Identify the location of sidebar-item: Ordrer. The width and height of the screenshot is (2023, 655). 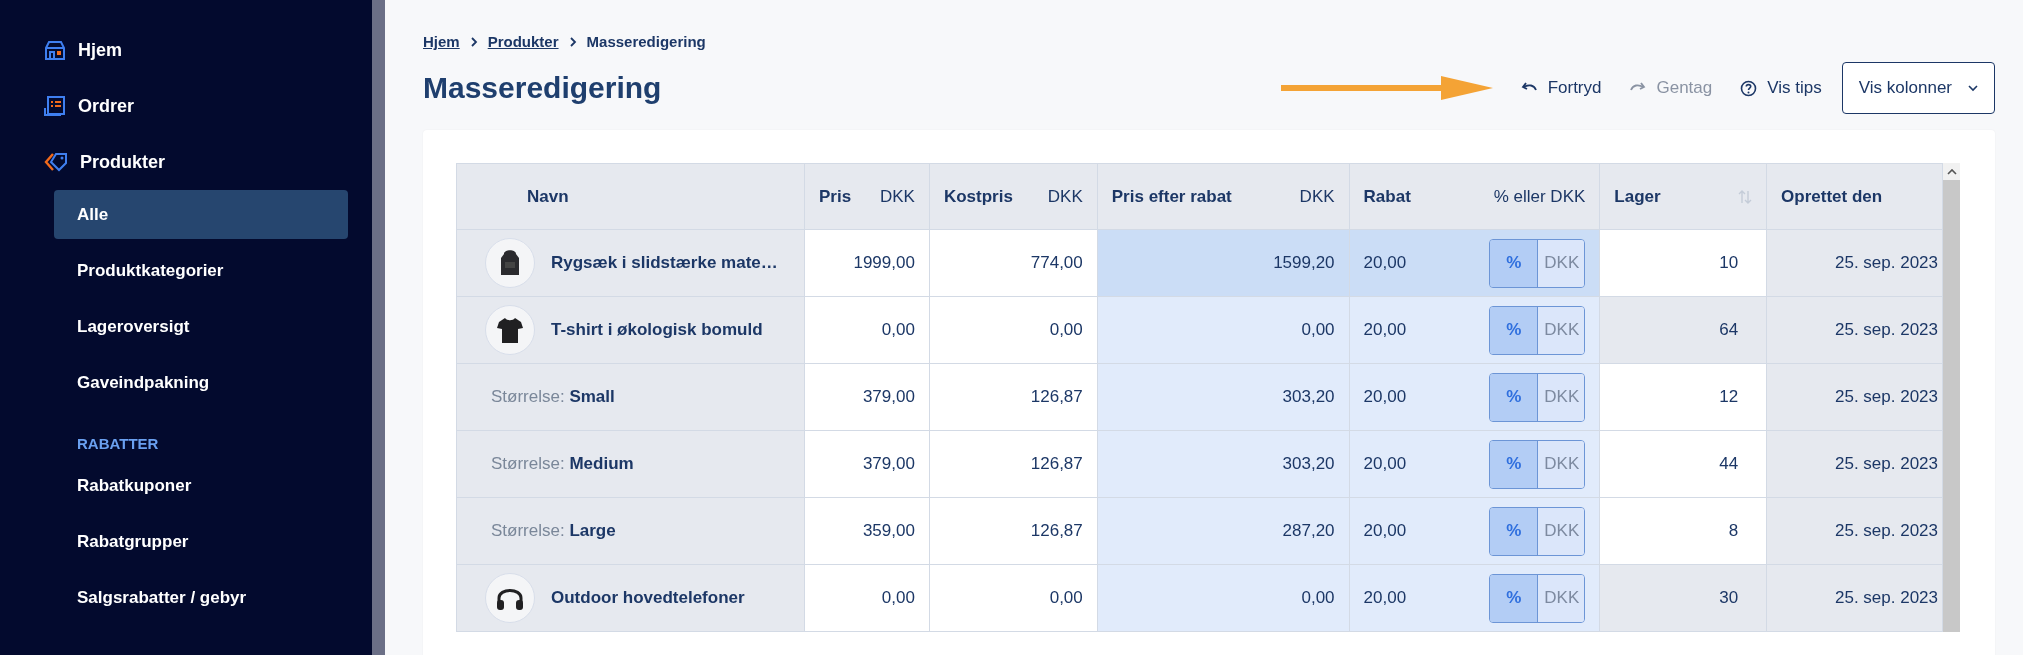
(186, 106).